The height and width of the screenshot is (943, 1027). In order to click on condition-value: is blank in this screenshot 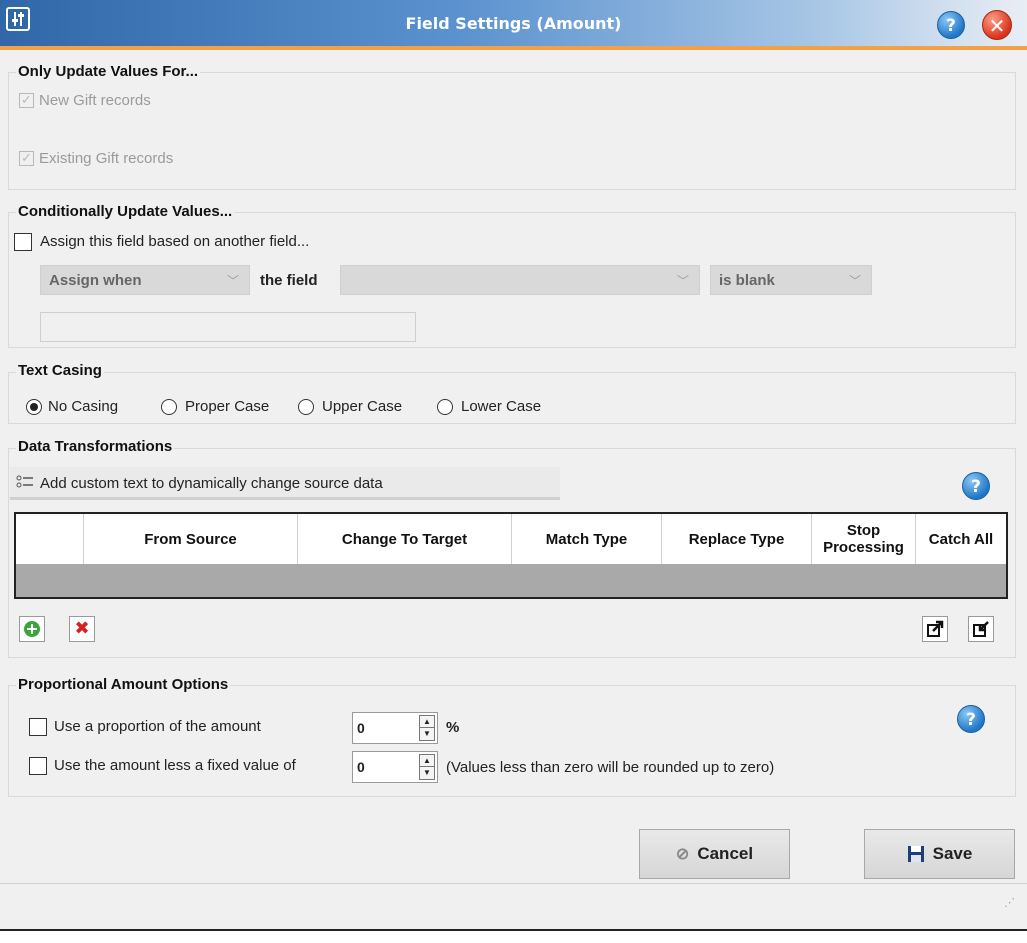, I will do `click(747, 280)`.